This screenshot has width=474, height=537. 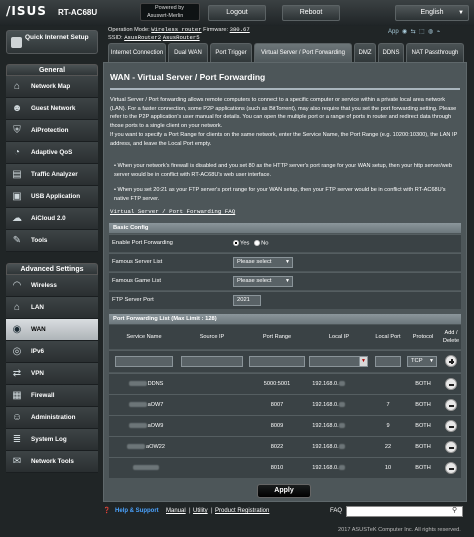 What do you see at coordinates (188, 52) in the screenshot?
I see `tab-dual-wan: Dual WAN` at bounding box center [188, 52].